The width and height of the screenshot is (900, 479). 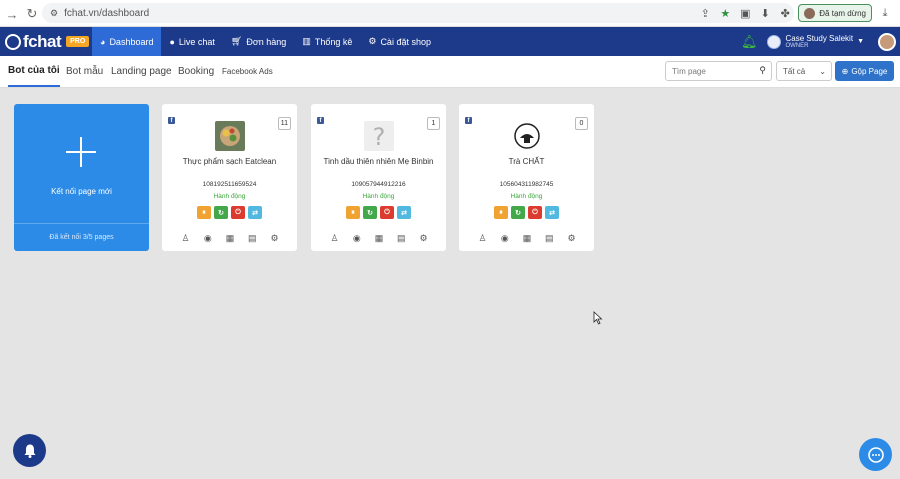 I want to click on address-bar: ⚙ fchat.vn/dashboard, so click(x=418, y=13).